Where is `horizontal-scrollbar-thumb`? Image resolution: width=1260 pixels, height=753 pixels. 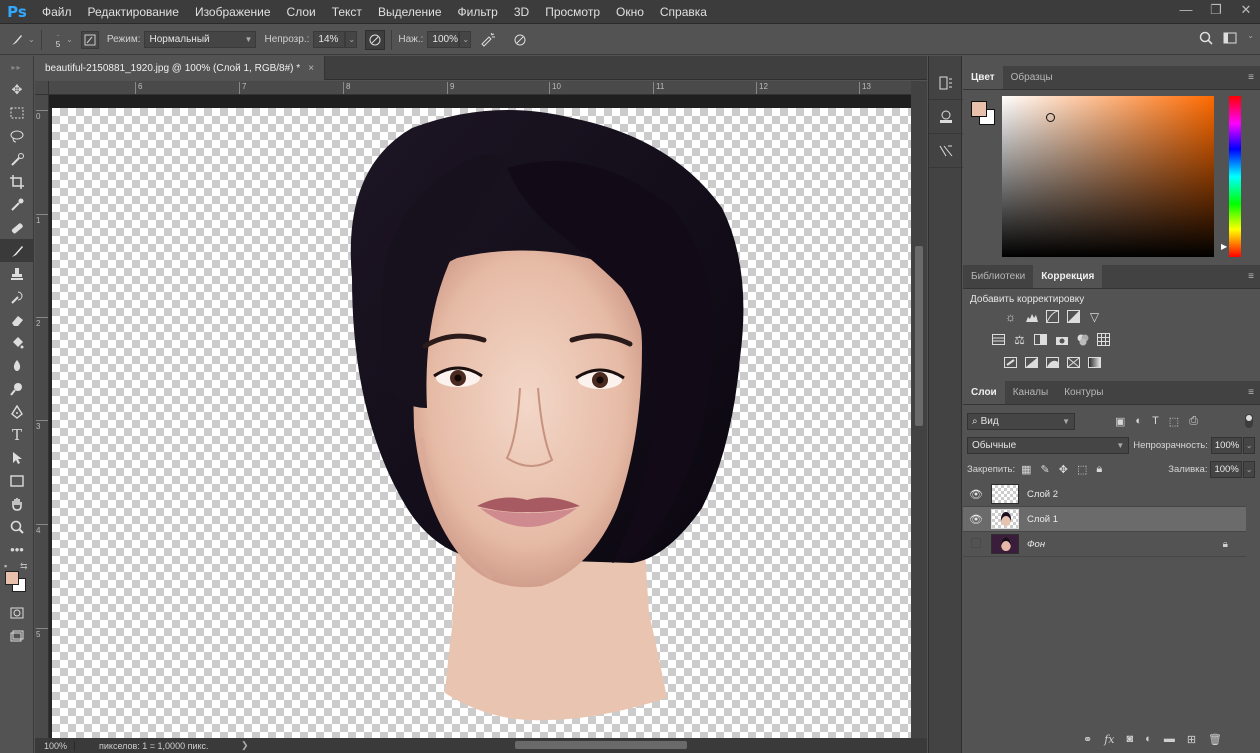 horizontal-scrollbar-thumb is located at coordinates (601, 745).